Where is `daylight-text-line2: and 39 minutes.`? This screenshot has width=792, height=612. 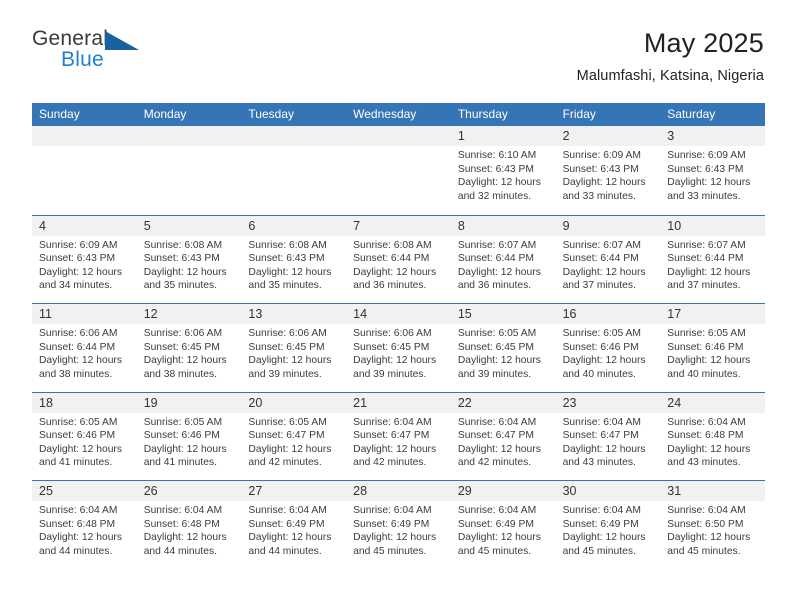 daylight-text-line2: and 39 minutes. is located at coordinates (494, 374).